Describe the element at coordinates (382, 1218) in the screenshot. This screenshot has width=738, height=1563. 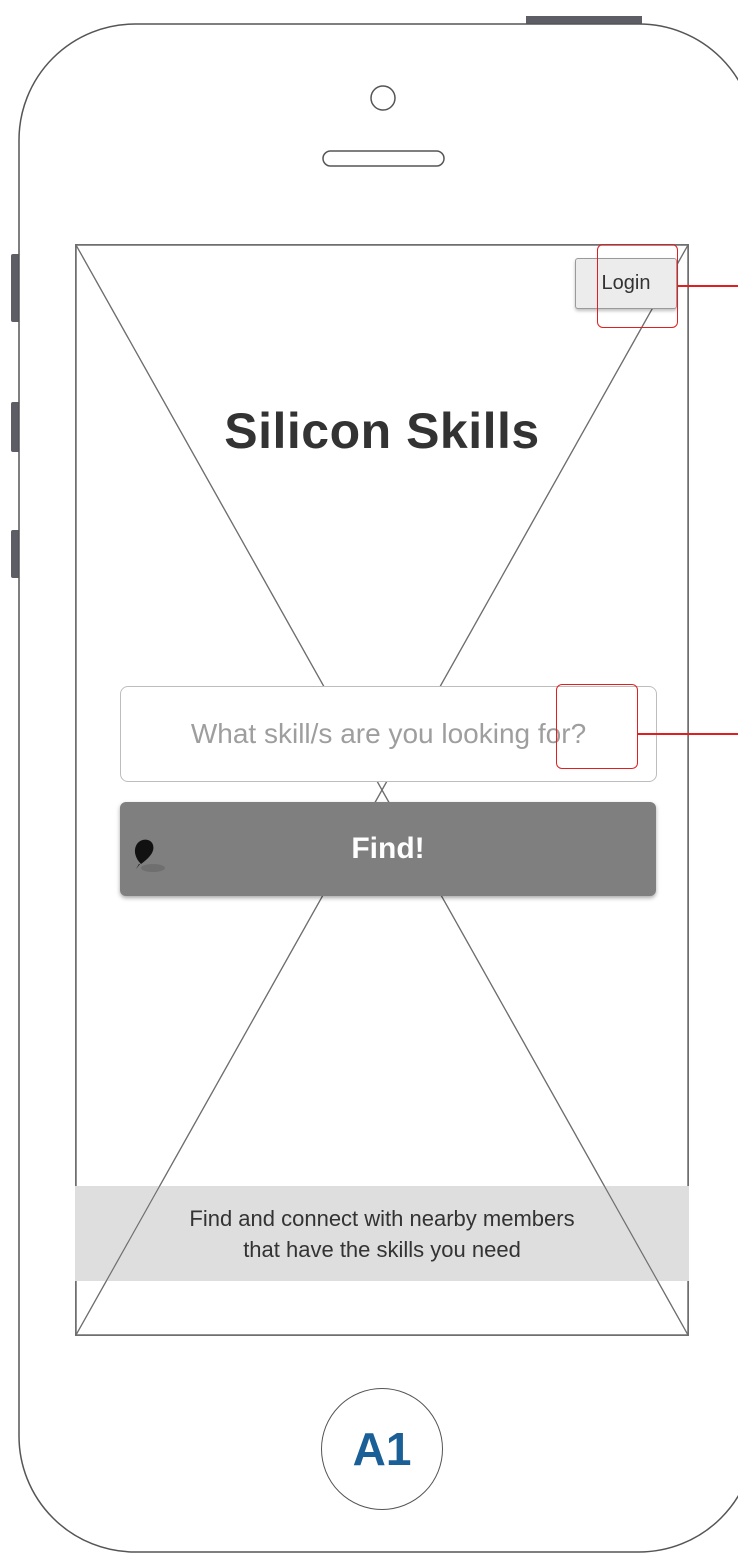
I see `tagline-line-1: Find and connect with nearby members` at that location.